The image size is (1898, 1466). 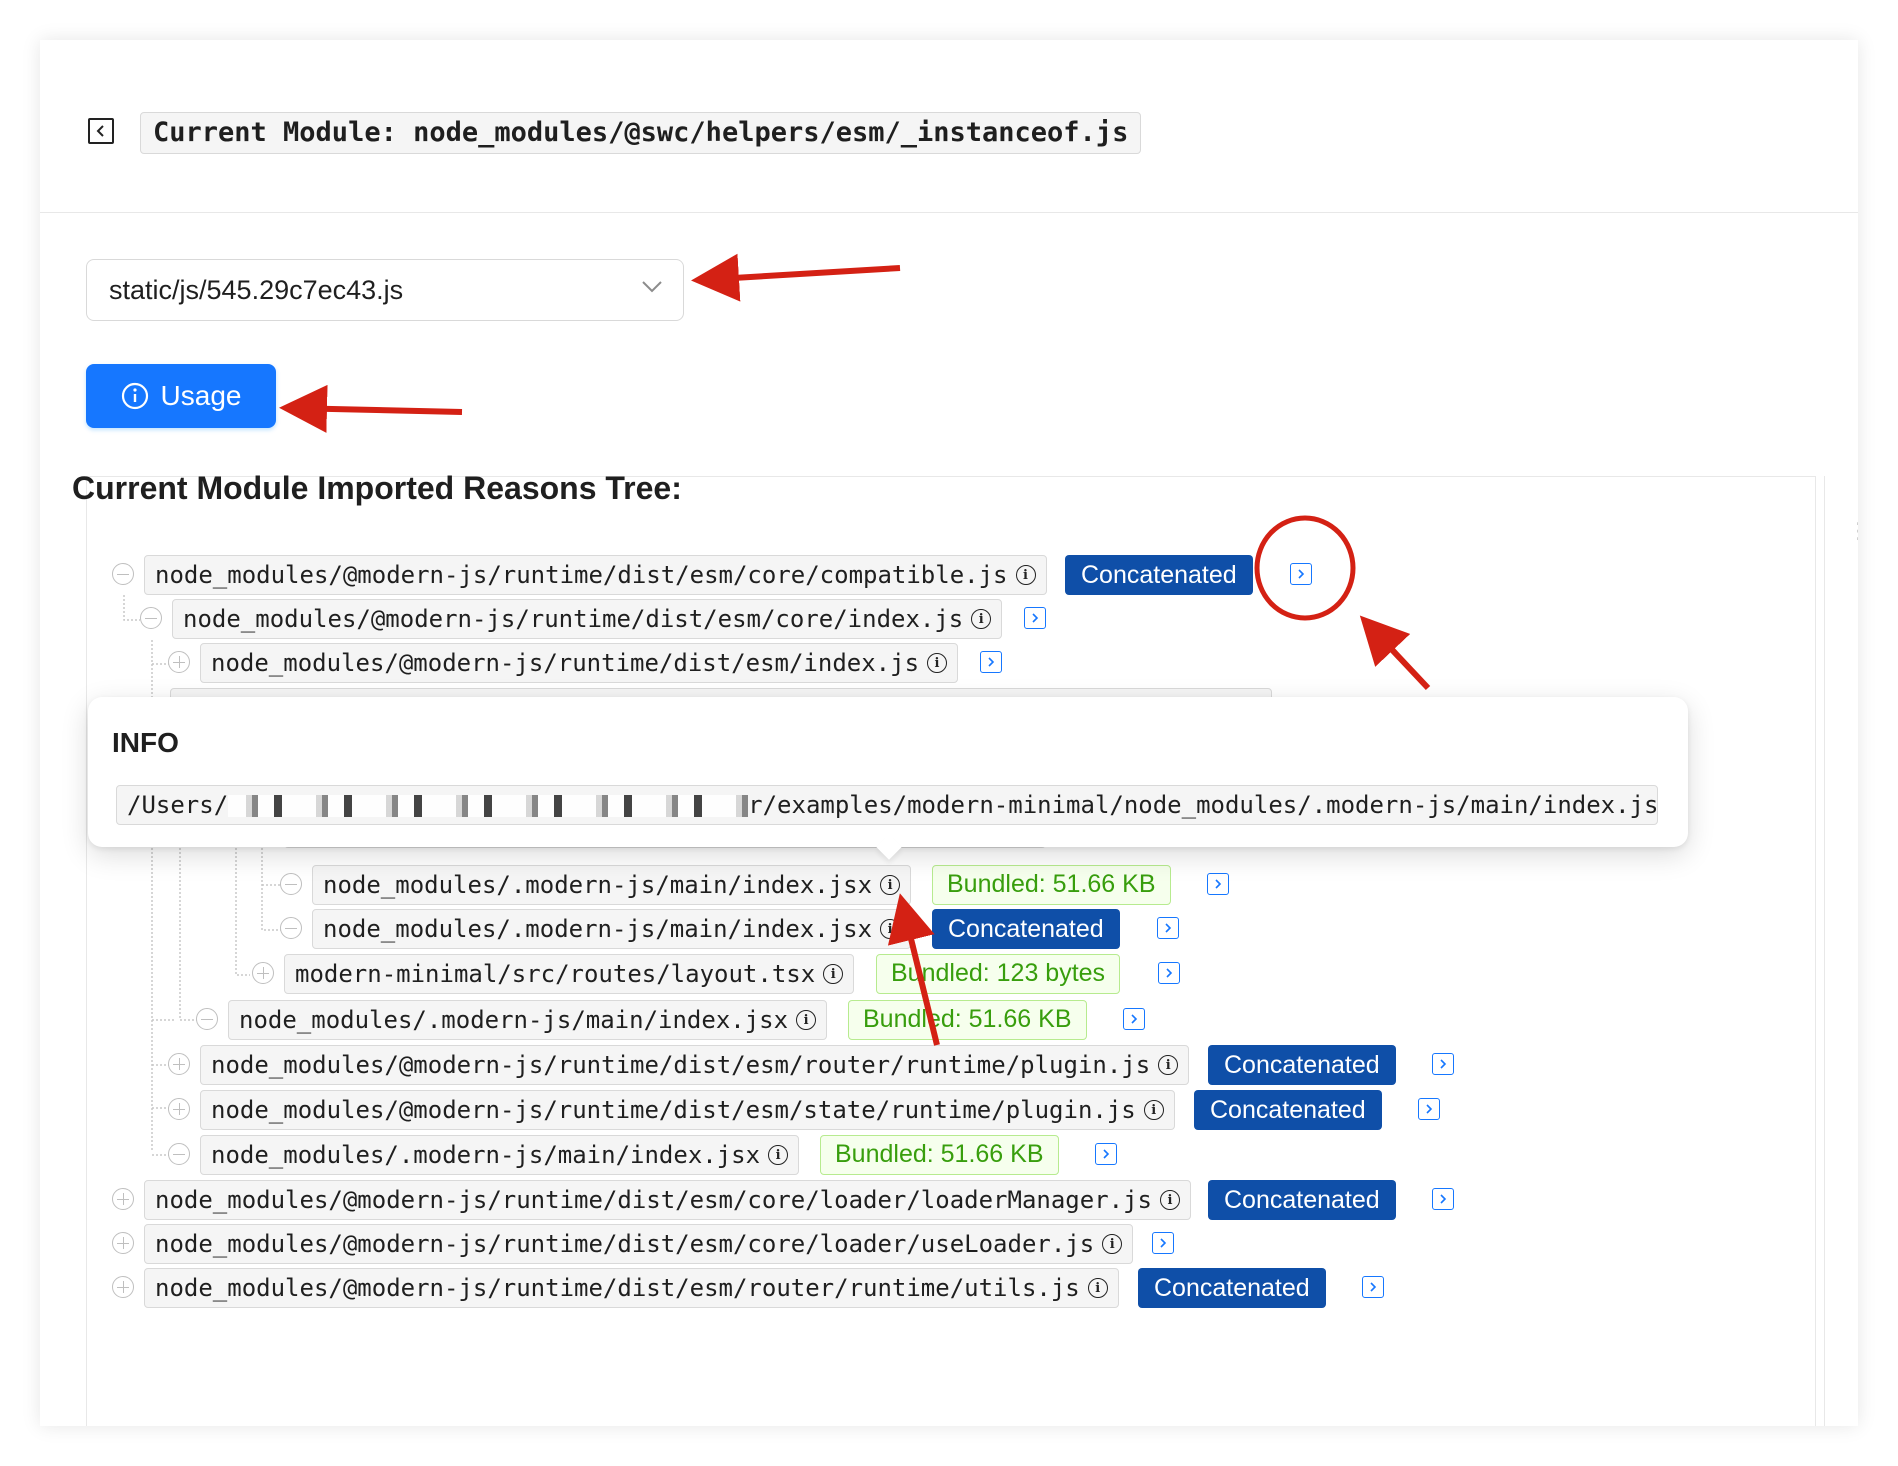 What do you see at coordinates (998, 974) in the screenshot?
I see `bundled-size-tag: Bundled: 123 bytes` at bounding box center [998, 974].